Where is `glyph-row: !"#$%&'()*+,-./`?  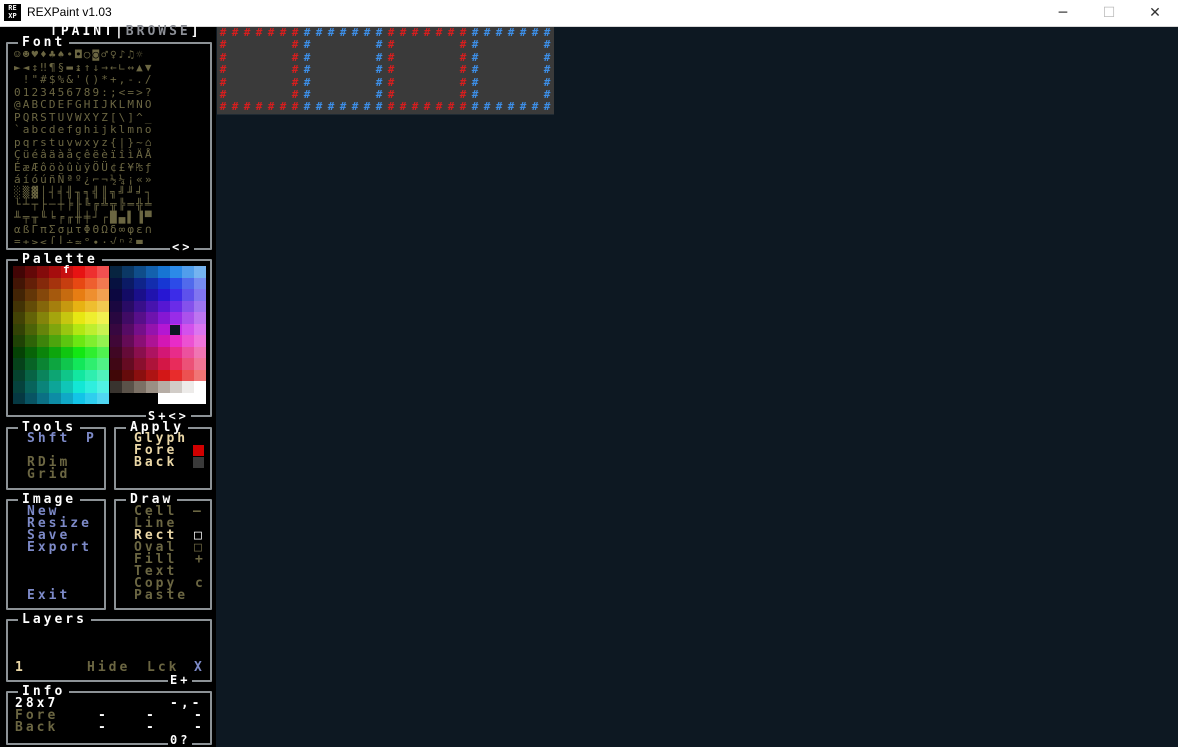 glyph-row: !"#$%&'()*+,-./ is located at coordinates (111, 80).